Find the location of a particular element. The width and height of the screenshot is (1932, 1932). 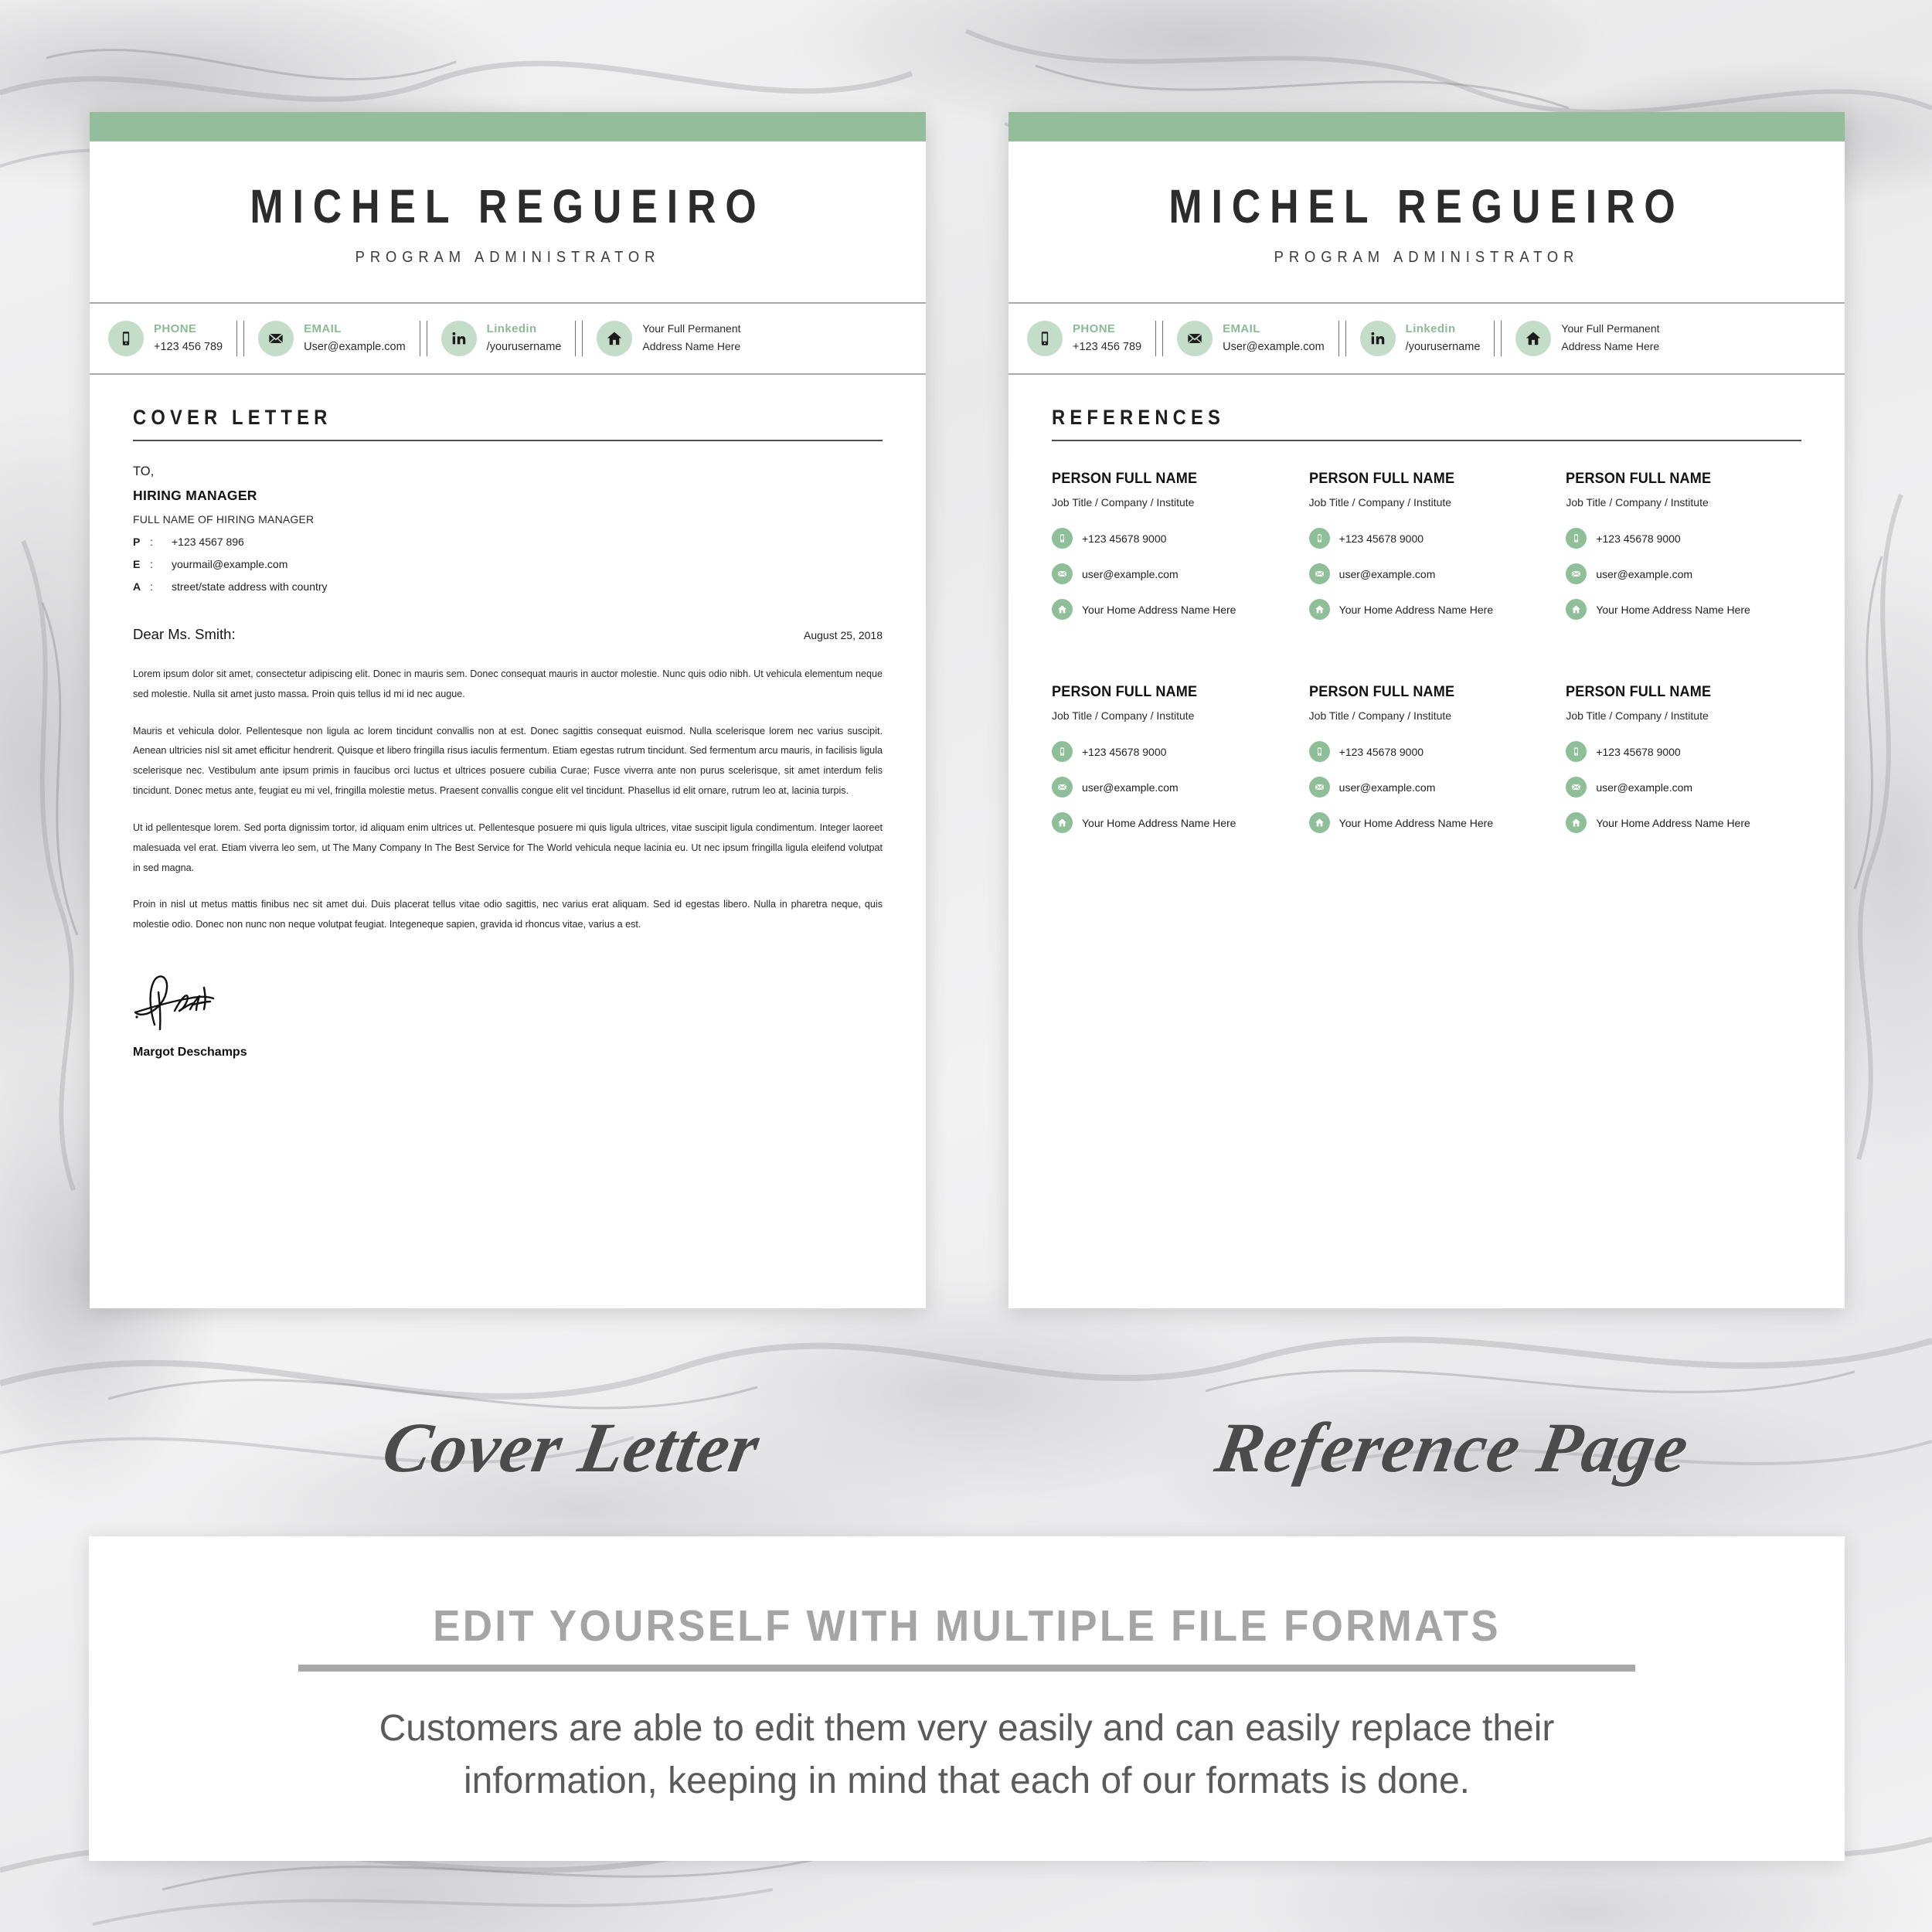

section-title-references: REFERENCES is located at coordinates (1138, 418).